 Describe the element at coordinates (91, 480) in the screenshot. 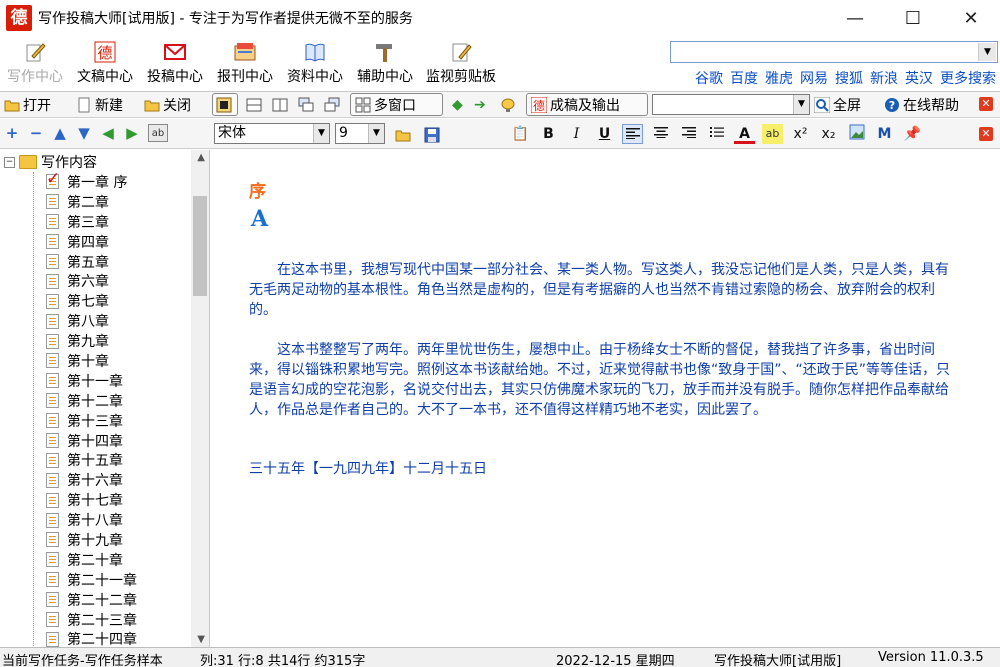

I see `tree-item: 第十六章` at that location.